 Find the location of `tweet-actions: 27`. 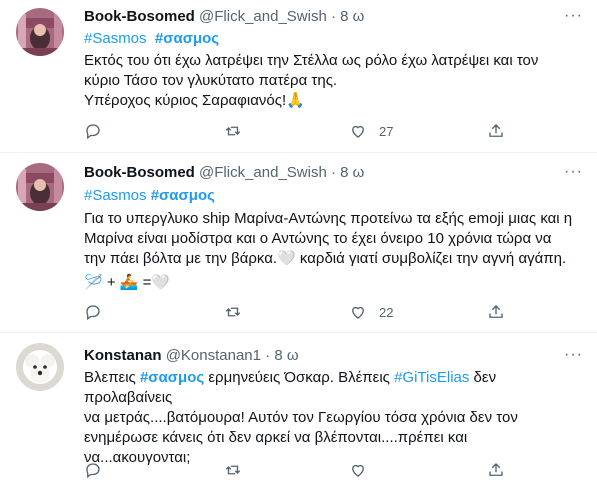

tweet-actions: 27 is located at coordinates (334, 131).